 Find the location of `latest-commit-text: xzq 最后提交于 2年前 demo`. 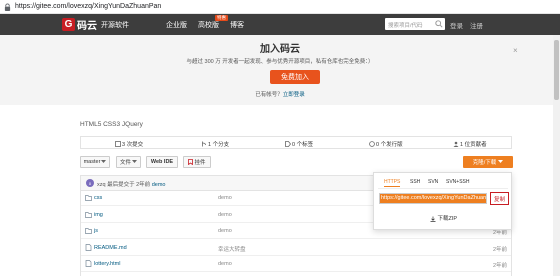

latest-commit-text: xzq 最后提交于 2年前 demo is located at coordinates (131, 184).